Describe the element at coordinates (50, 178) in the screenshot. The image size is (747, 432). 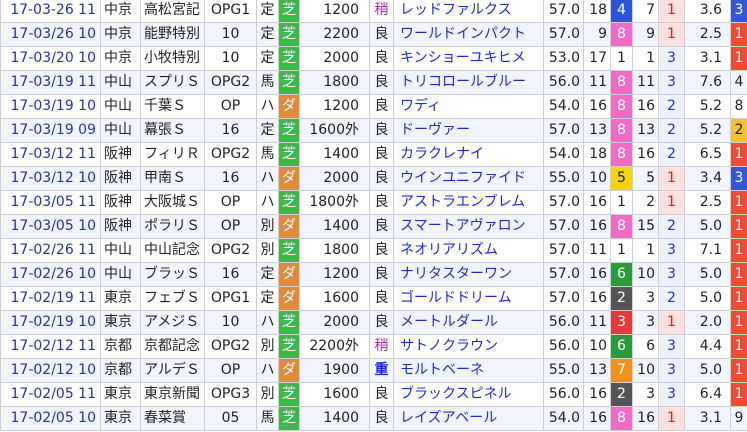
I see `race-date: 17-03/12 10` at that location.